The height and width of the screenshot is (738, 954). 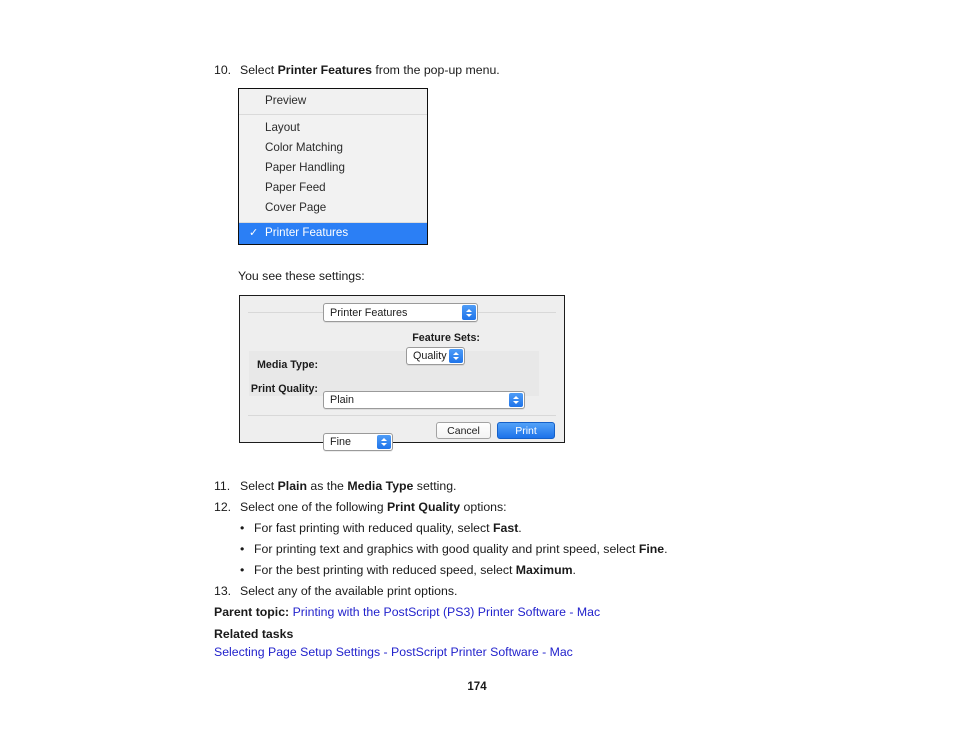 What do you see at coordinates (477, 687) in the screenshot?
I see `page-number: 174` at bounding box center [477, 687].